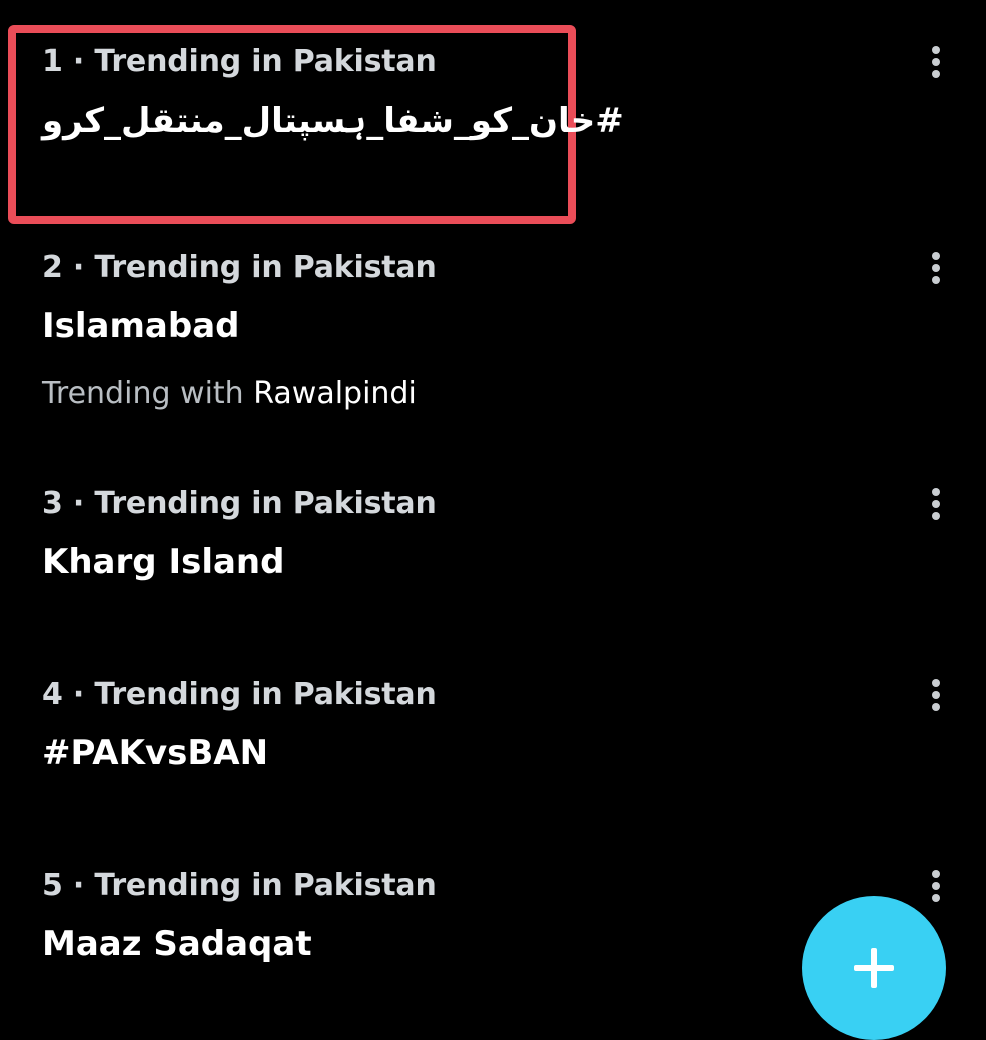  I want to click on trend-title: Kharg Island, so click(163, 562).